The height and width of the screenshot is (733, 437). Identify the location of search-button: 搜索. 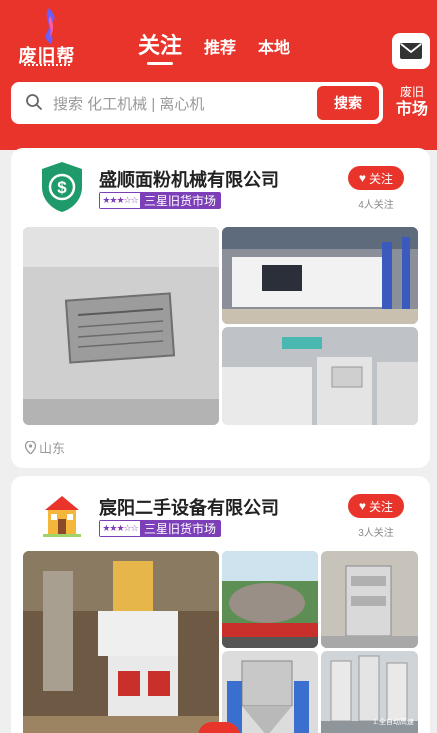
(348, 103).